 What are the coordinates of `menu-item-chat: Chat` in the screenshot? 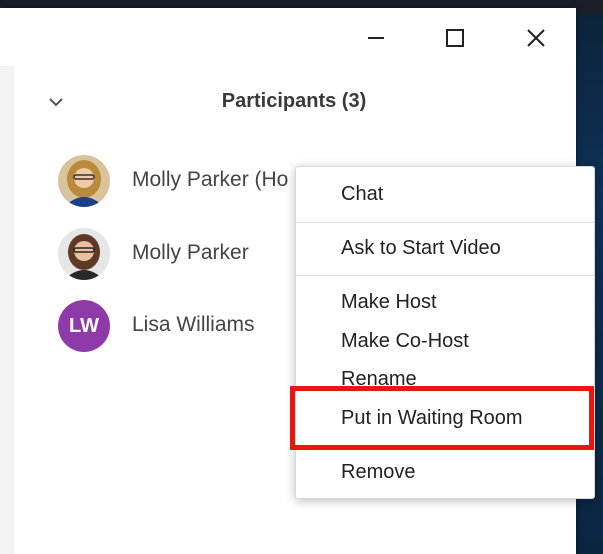 It's located at (362, 194).